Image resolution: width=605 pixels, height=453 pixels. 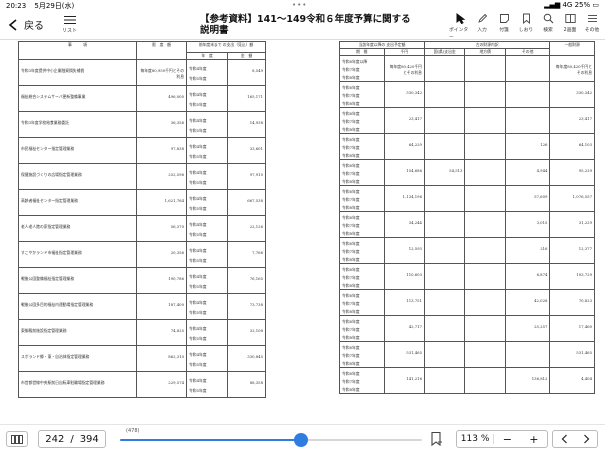 I want to click on row-amount: 667,538, so click(x=246, y=202).